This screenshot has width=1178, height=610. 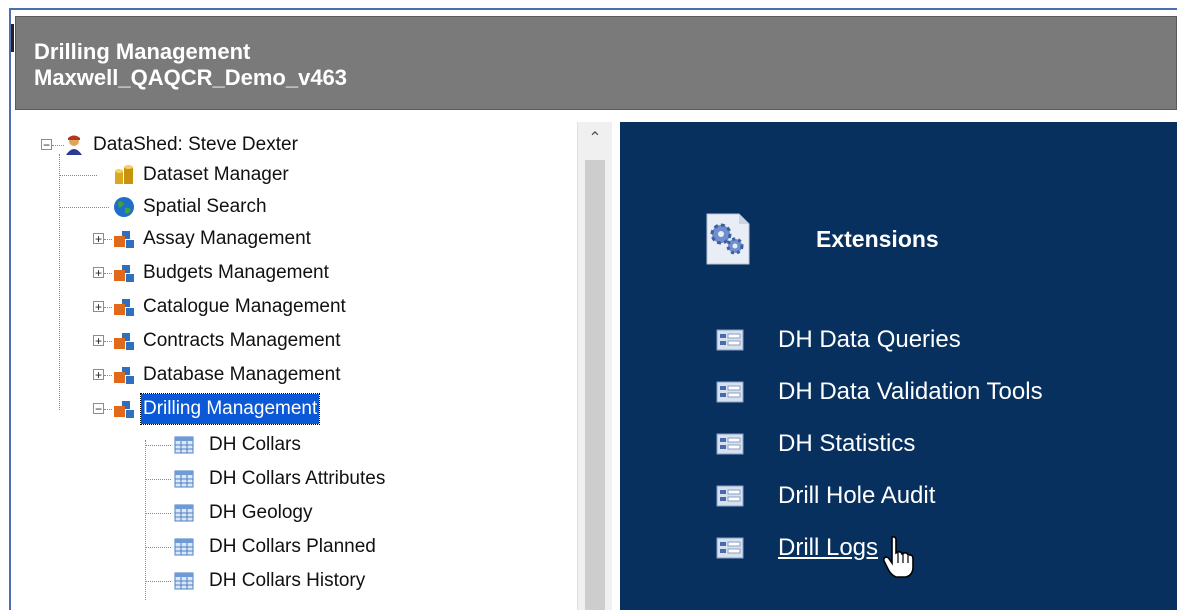 I want to click on tree-item-database-management: + Database Management, so click(x=287, y=375).